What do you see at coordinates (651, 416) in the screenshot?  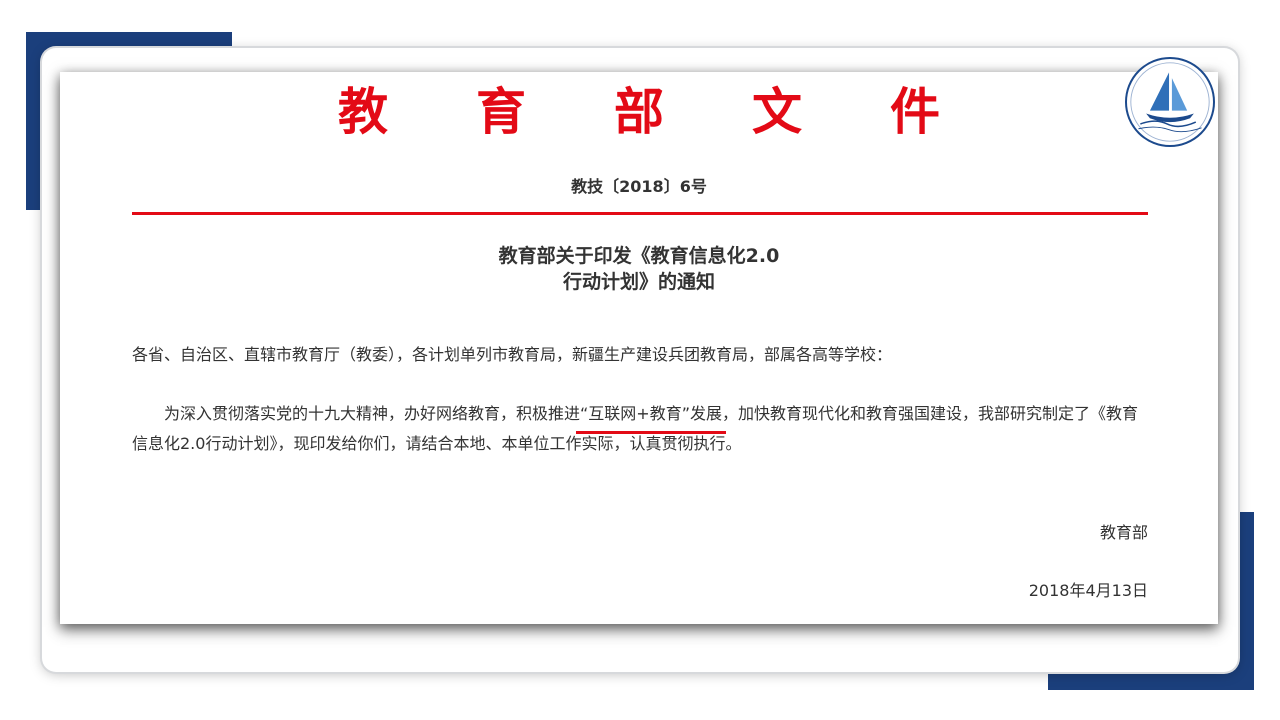 I see `highlighted-phrase: “互联网+教育”发展` at bounding box center [651, 416].